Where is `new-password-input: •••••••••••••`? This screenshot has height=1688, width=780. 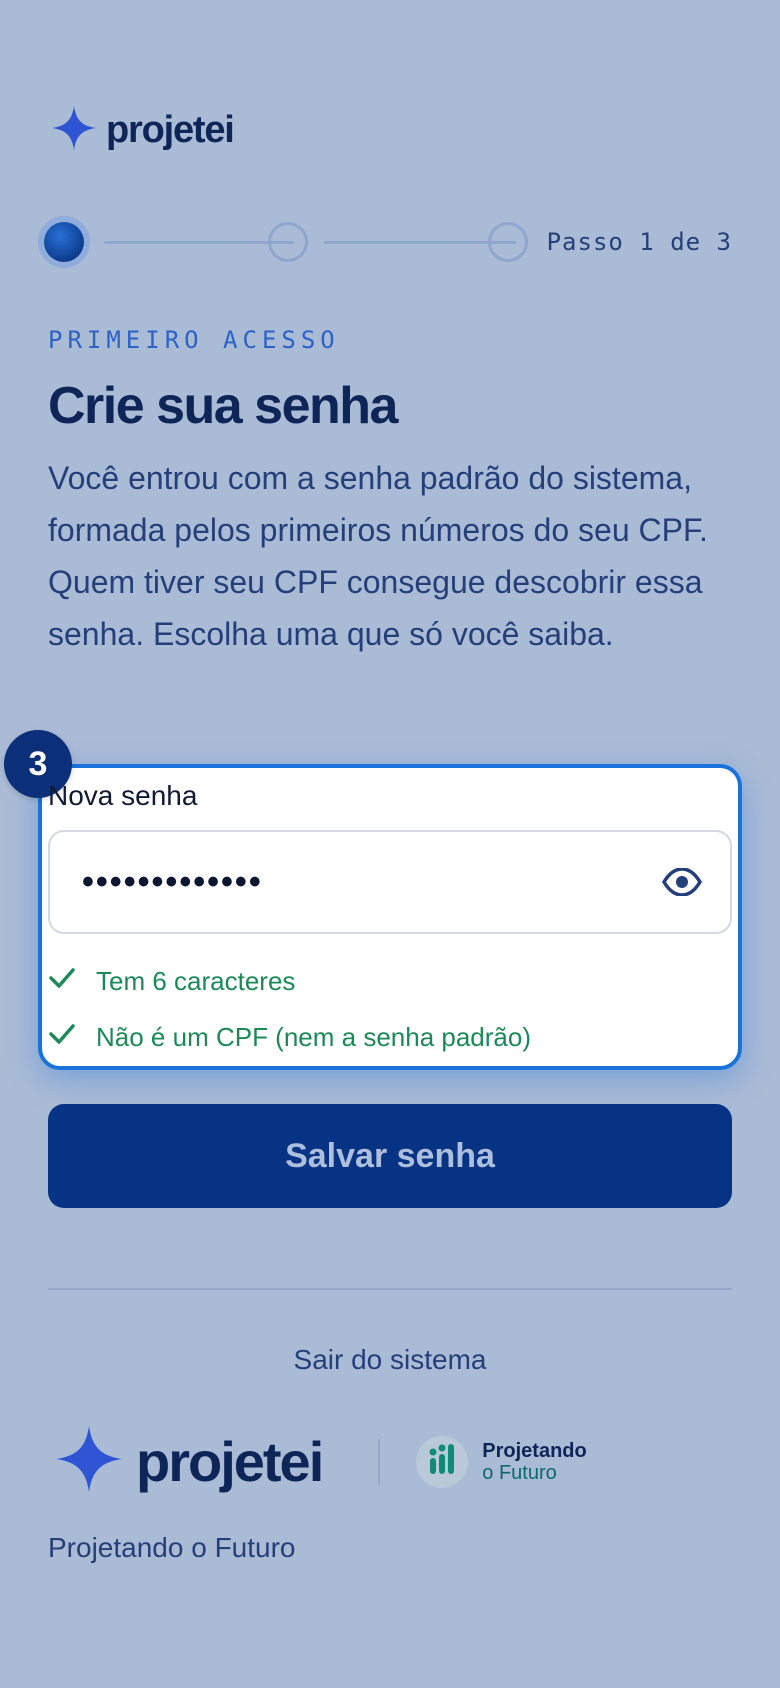 new-password-input: ••••••••••••• is located at coordinates (390, 882).